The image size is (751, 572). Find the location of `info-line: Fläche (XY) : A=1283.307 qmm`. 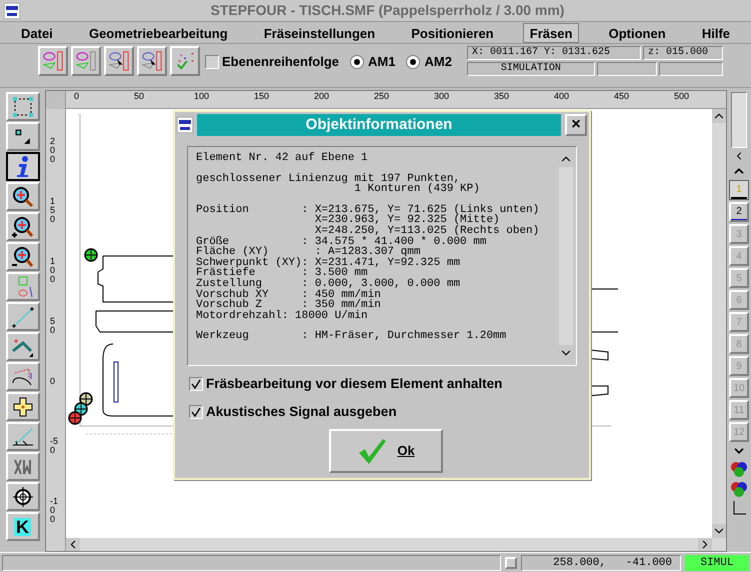

info-line: Fläche (XY) : A=1283.307 qmm is located at coordinates (308, 252).